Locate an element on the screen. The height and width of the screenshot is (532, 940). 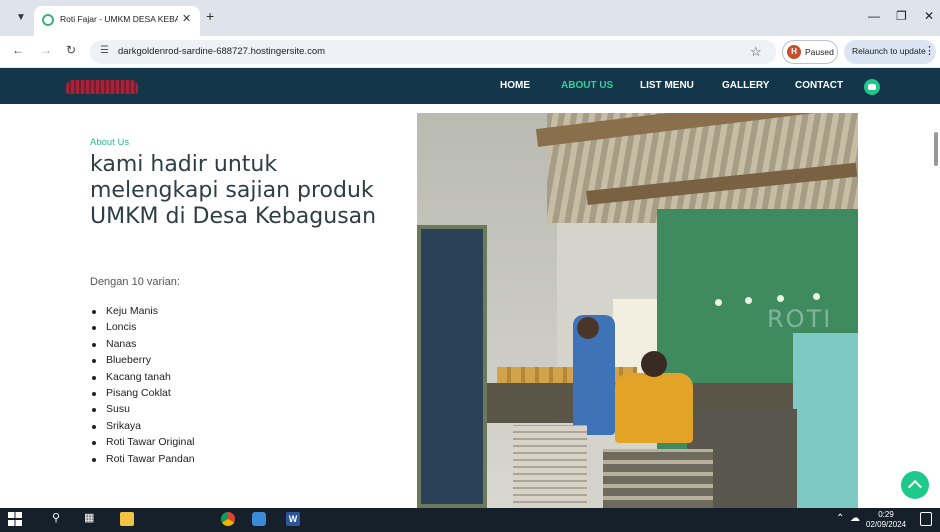
profile-status: Paused is located at coordinates (819, 52).